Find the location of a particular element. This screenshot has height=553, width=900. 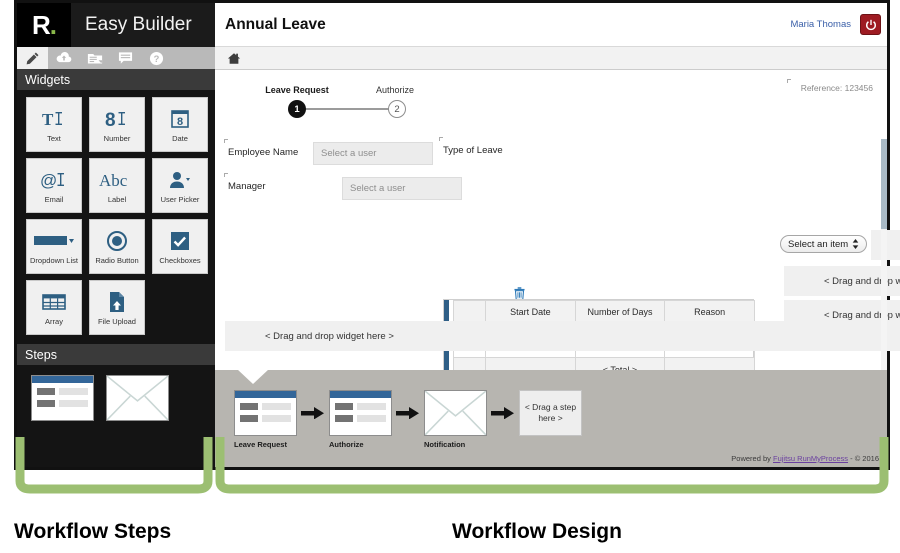

widget-tile-radio-button: Radio Button is located at coordinates (117, 246).